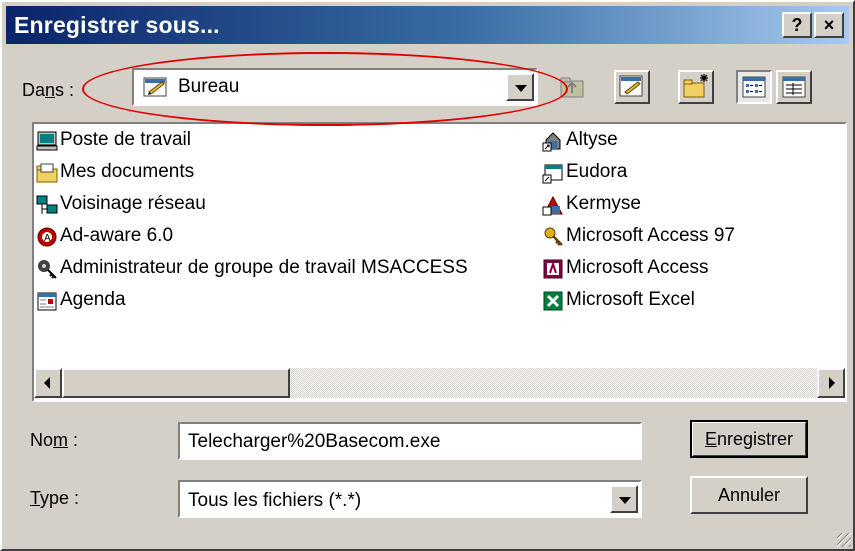 Image resolution: width=855 pixels, height=551 pixels. Describe the element at coordinates (650, 235) in the screenshot. I see `list-item-label: Microsoft Access 97` at that location.